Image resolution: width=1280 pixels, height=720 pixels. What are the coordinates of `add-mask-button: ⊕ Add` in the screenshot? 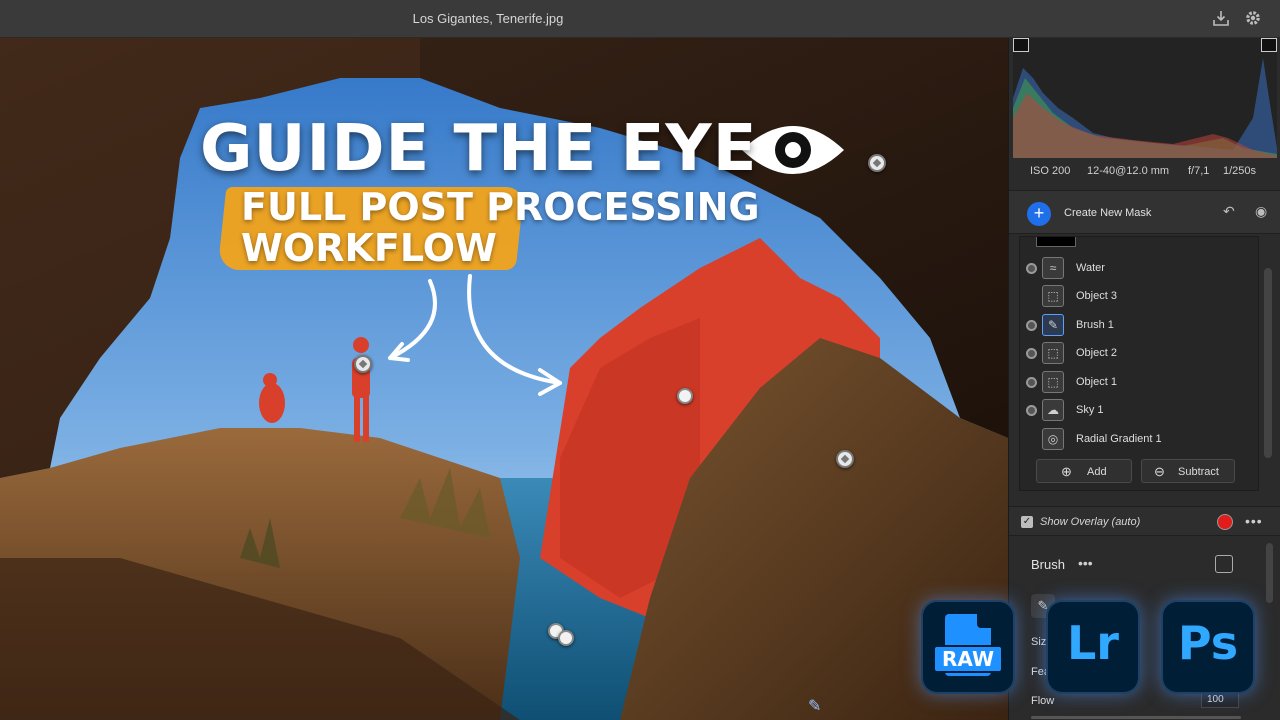 It's located at (1084, 471).